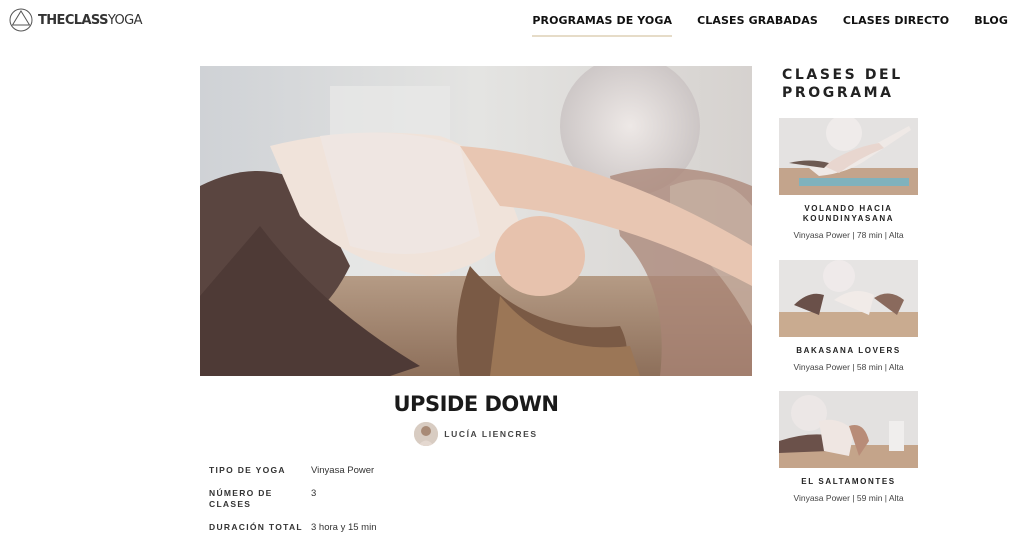 The height and width of the screenshot is (545, 1024). I want to click on class-meta: Vinyasa Power | 58 min | Alta, so click(848, 367).